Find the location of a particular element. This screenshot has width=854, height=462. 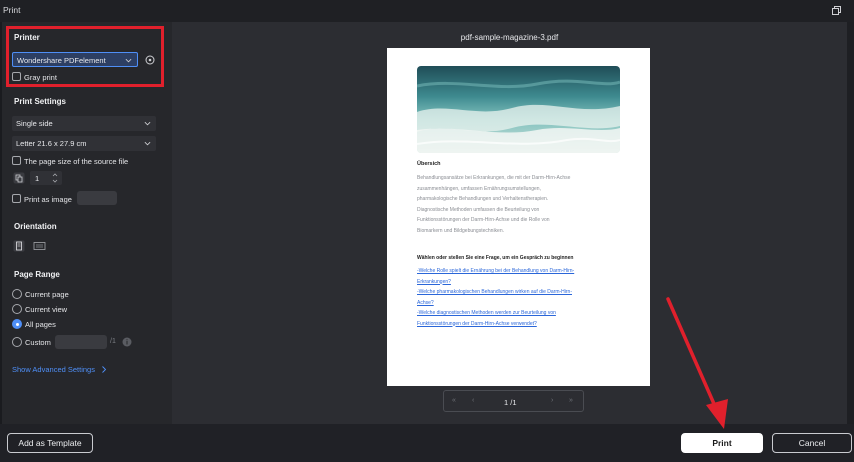

body-line: Biomarkern und Bildgebungstechniken. is located at coordinates (460, 230).